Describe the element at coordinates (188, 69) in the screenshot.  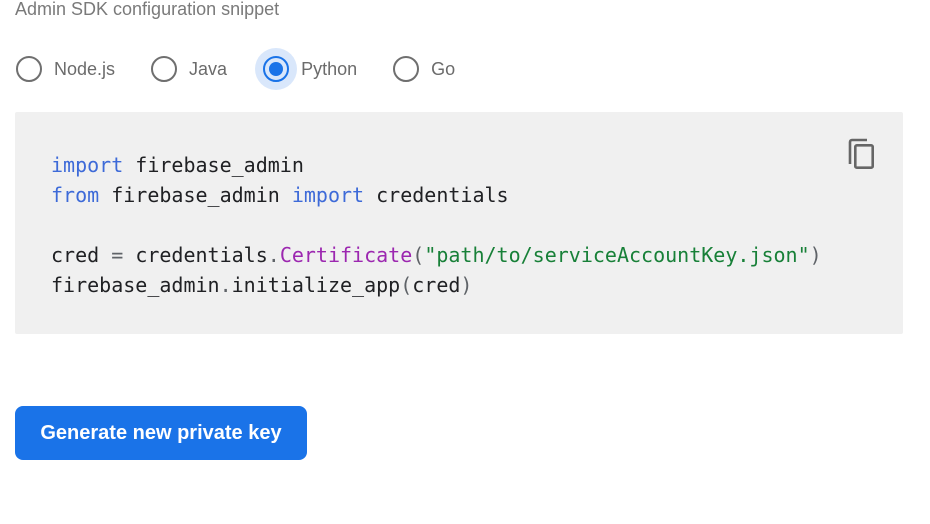
I see `radio-java: Java` at that location.